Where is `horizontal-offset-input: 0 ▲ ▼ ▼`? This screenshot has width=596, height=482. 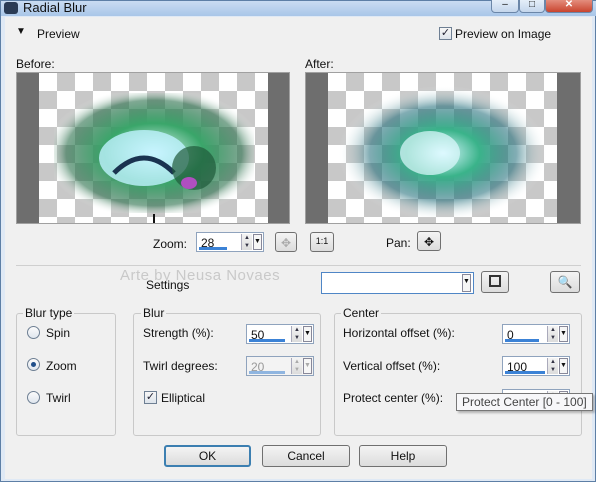 horizontal-offset-input: 0 ▲ ▼ ▼ is located at coordinates (536, 334).